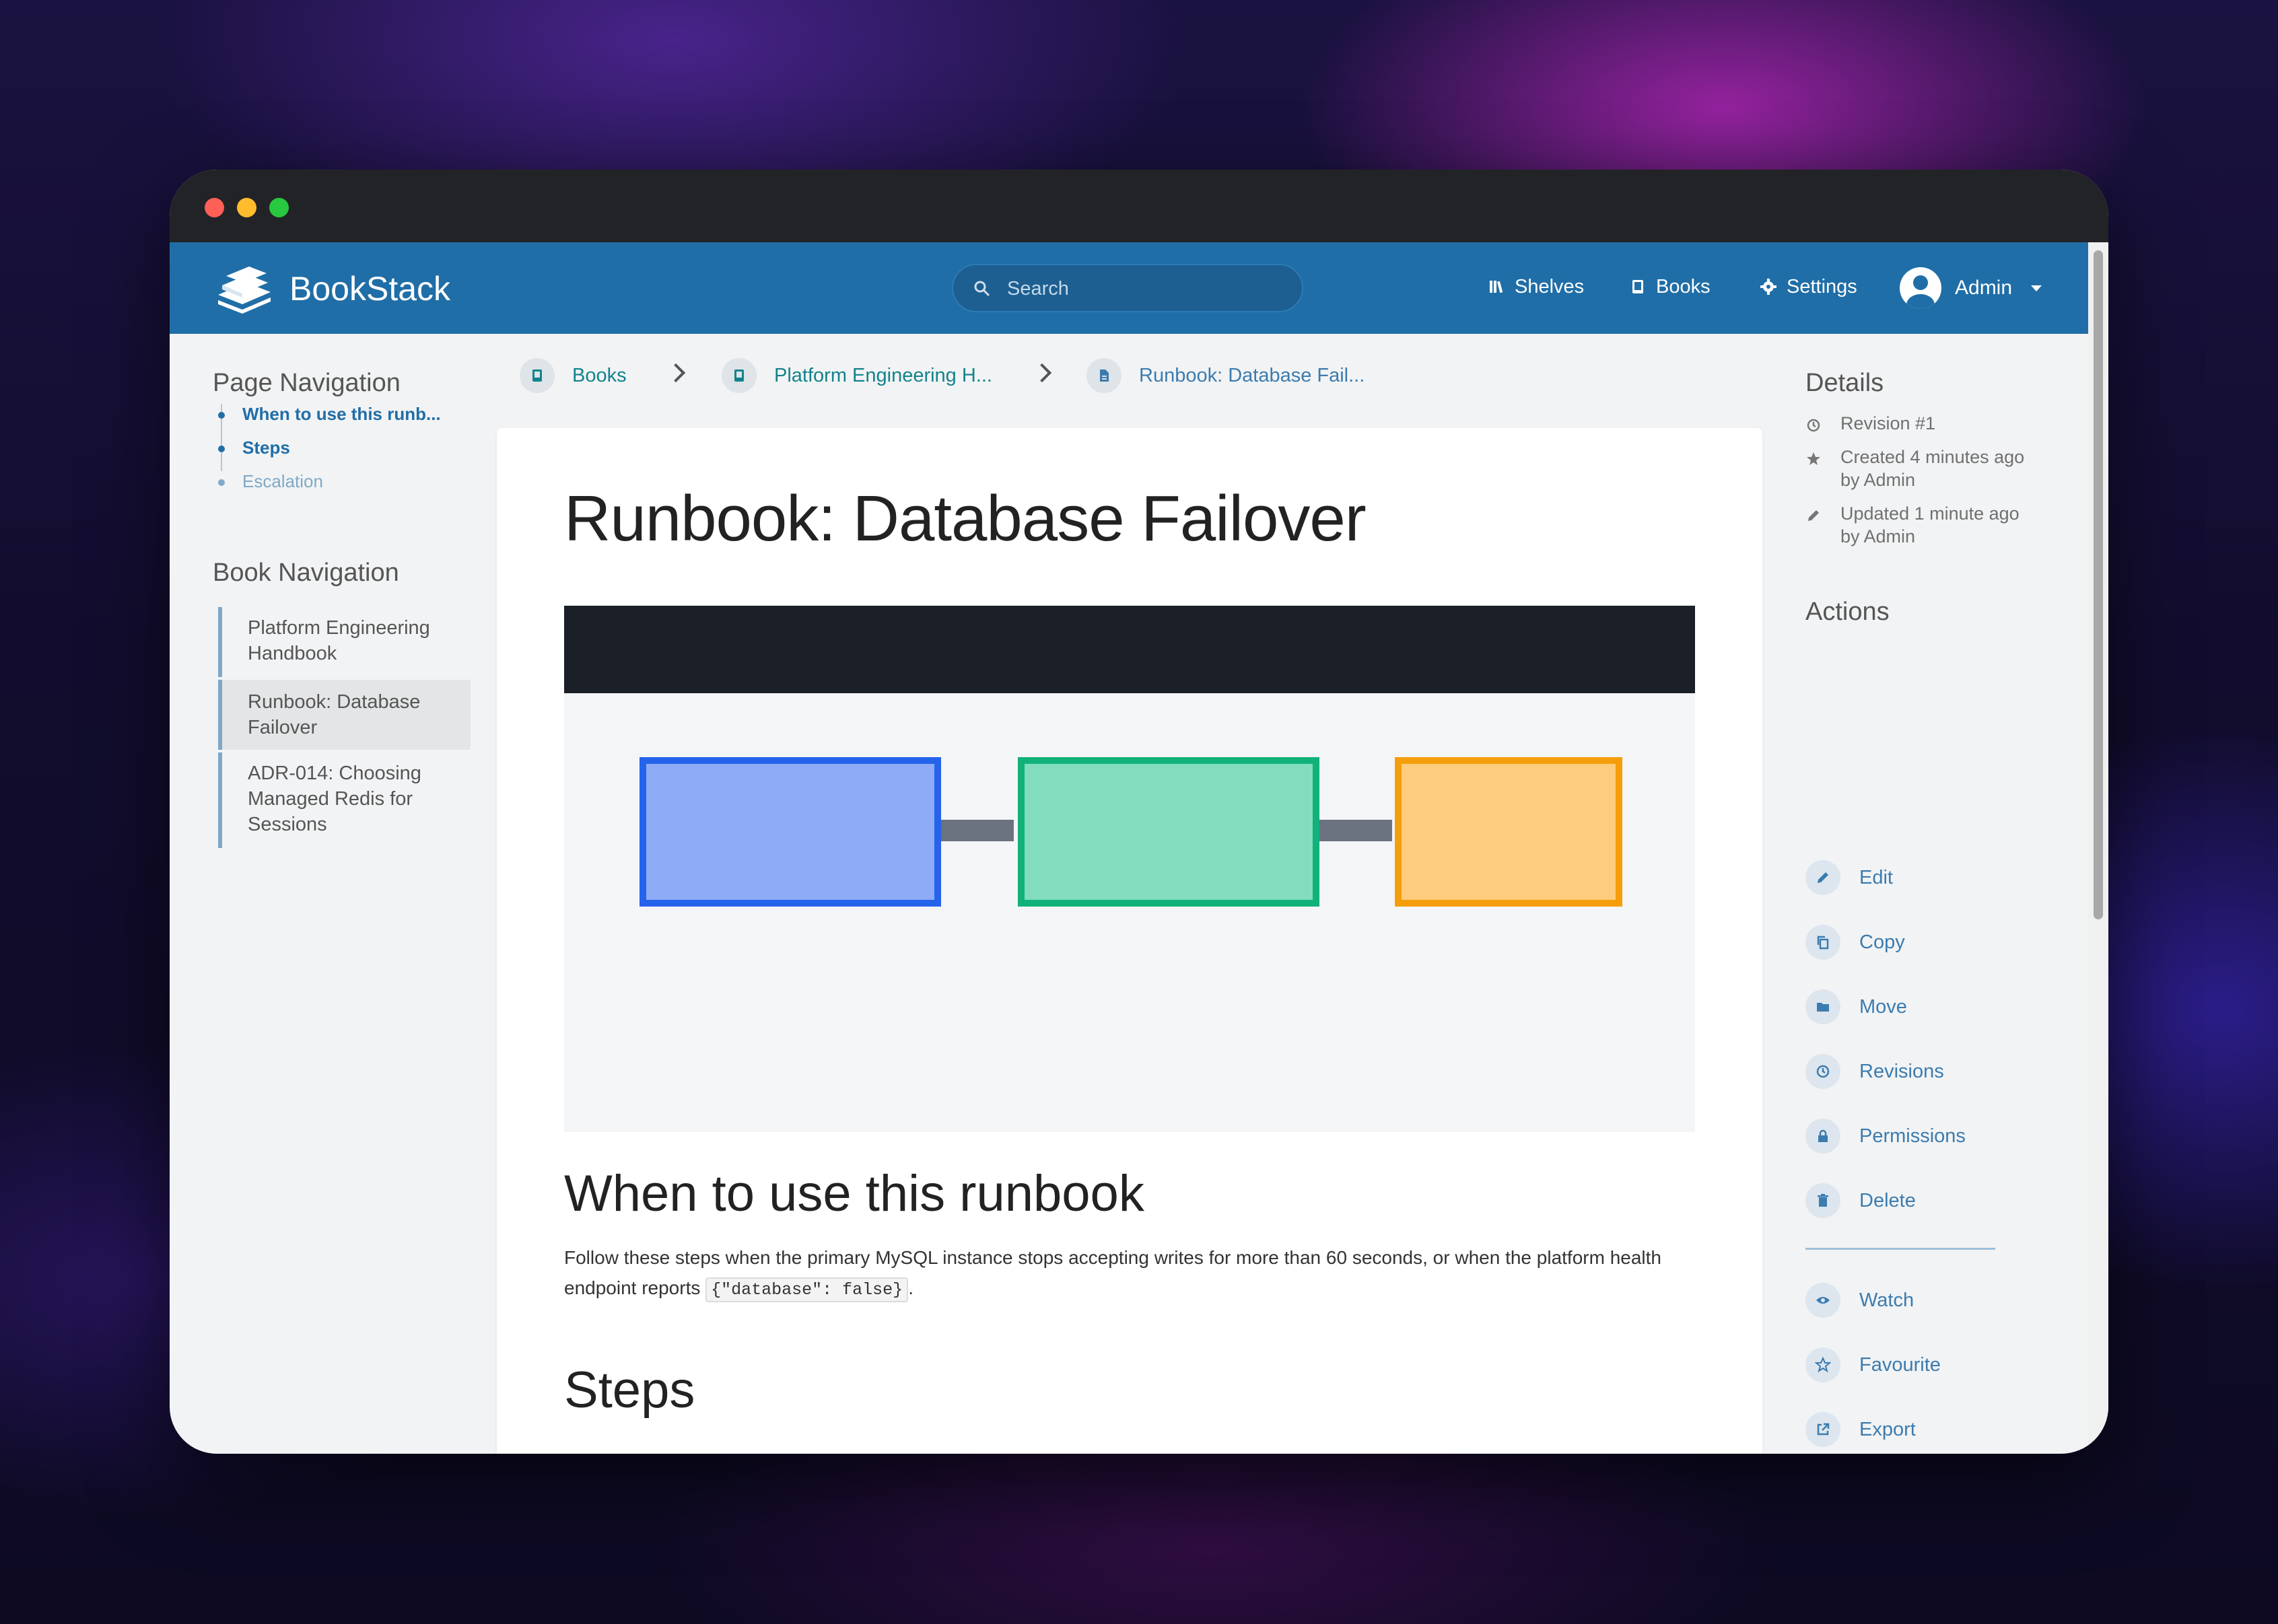 The height and width of the screenshot is (1624, 2278). I want to click on move-label: Move, so click(1883, 1006).